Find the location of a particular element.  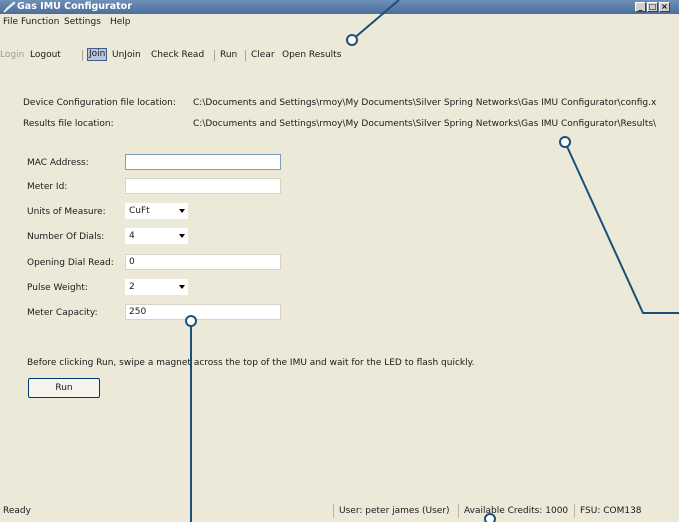

meter-id-input is located at coordinates (203, 186).